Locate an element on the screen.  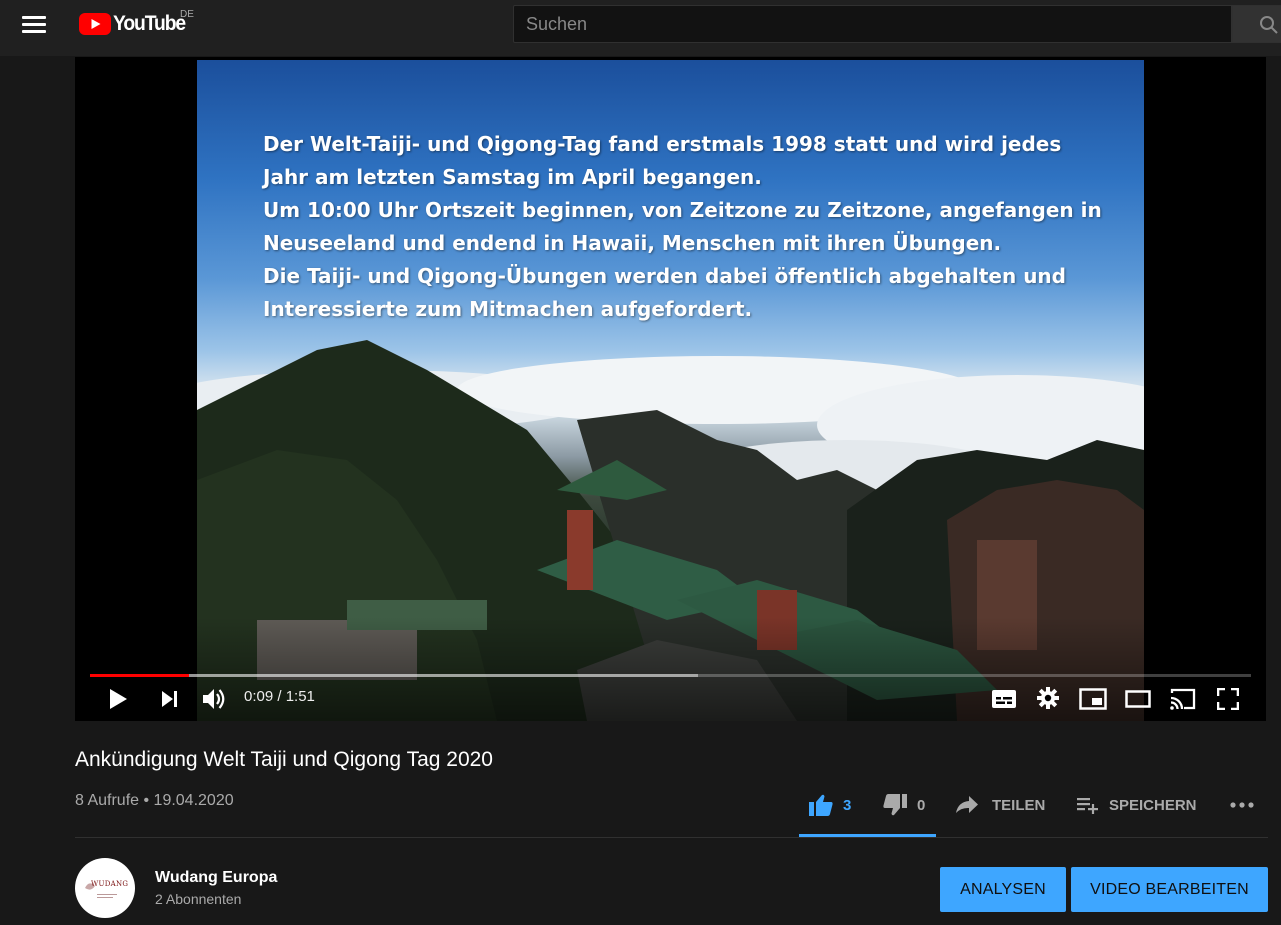
save-label: SPEICHERN is located at coordinates (1153, 805).